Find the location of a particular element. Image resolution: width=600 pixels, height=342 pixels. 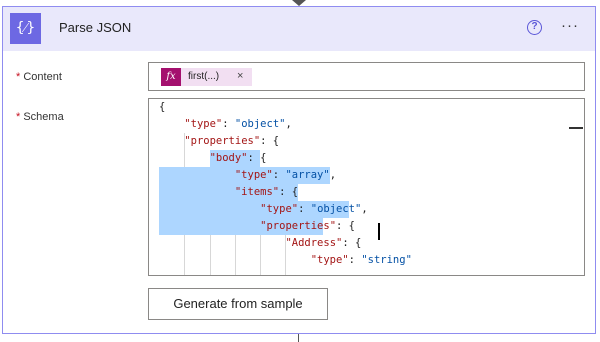

content-label: * Content is located at coordinates (39, 77).